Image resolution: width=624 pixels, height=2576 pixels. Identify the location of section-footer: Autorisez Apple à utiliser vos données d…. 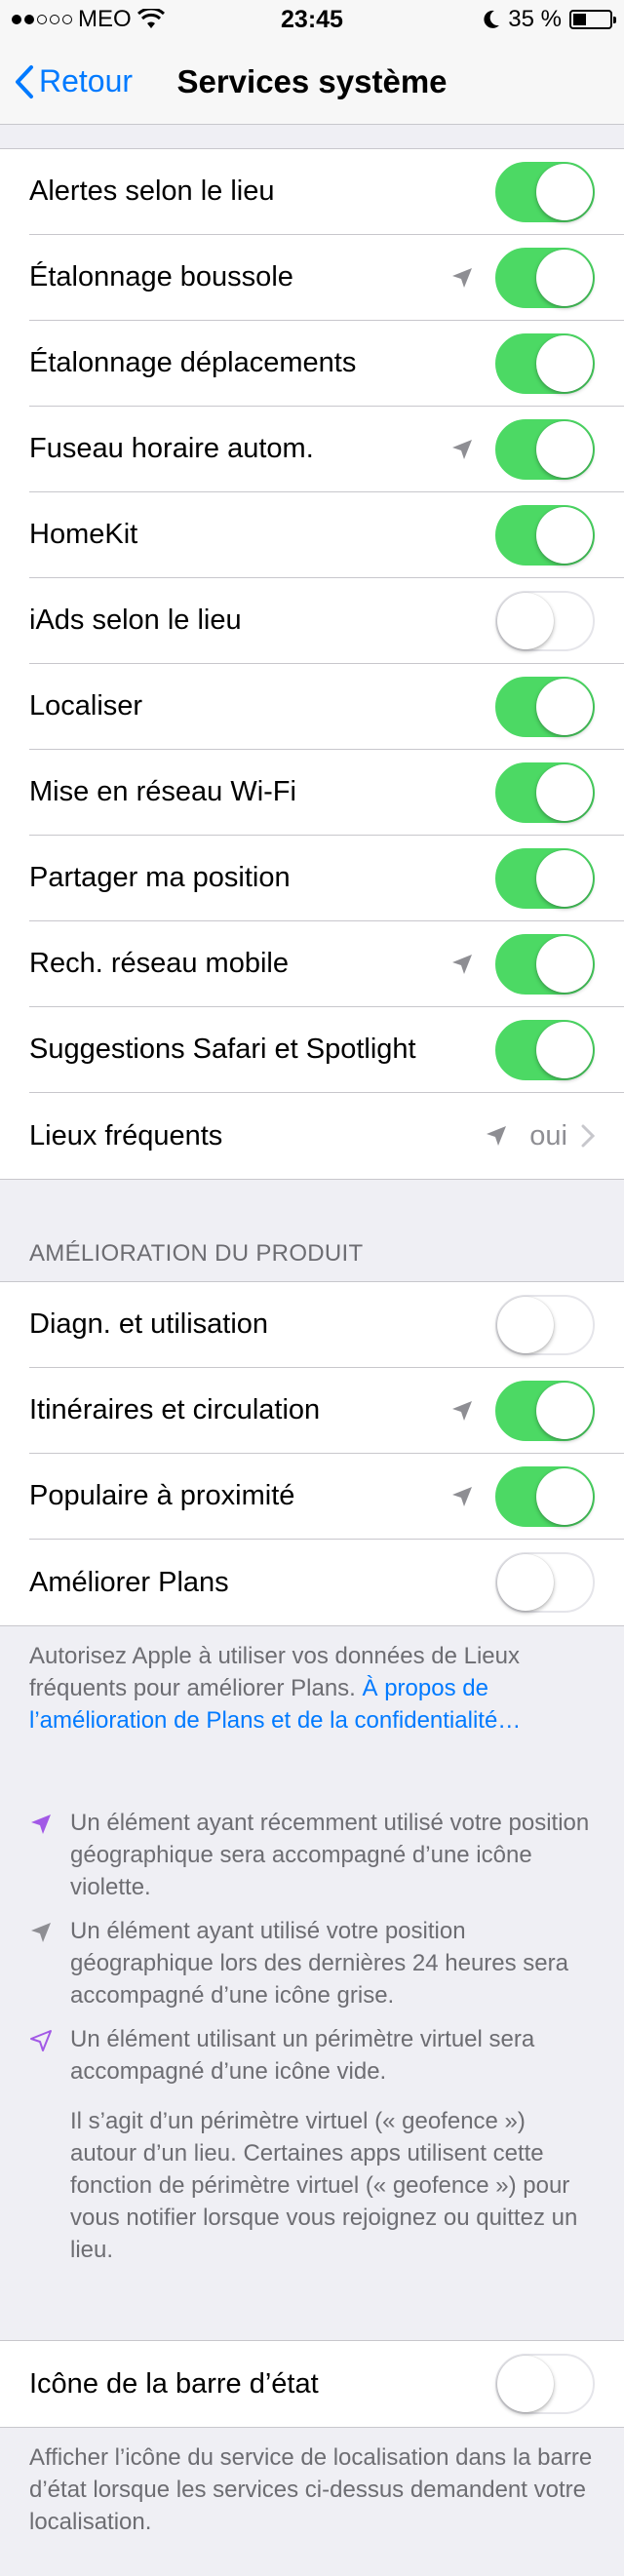
(312, 1688).